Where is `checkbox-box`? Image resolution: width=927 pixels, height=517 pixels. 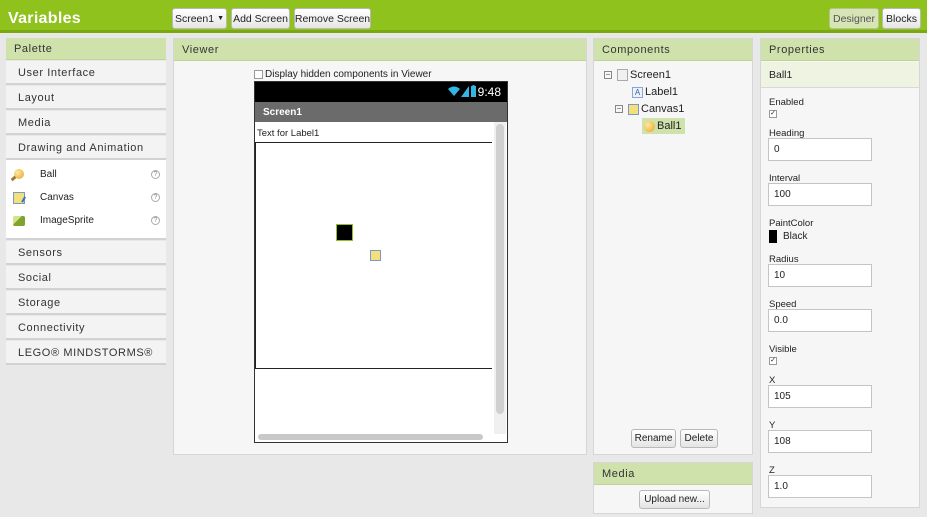
checkbox-box is located at coordinates (258, 74).